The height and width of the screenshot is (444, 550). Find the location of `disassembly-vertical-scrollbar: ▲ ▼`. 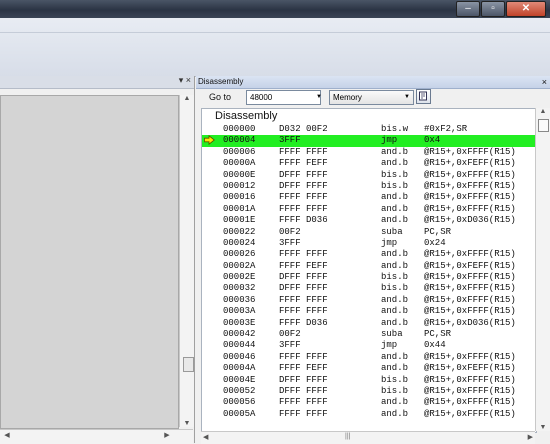

disassembly-vertical-scrollbar: ▲ ▼ is located at coordinates (542, 269).